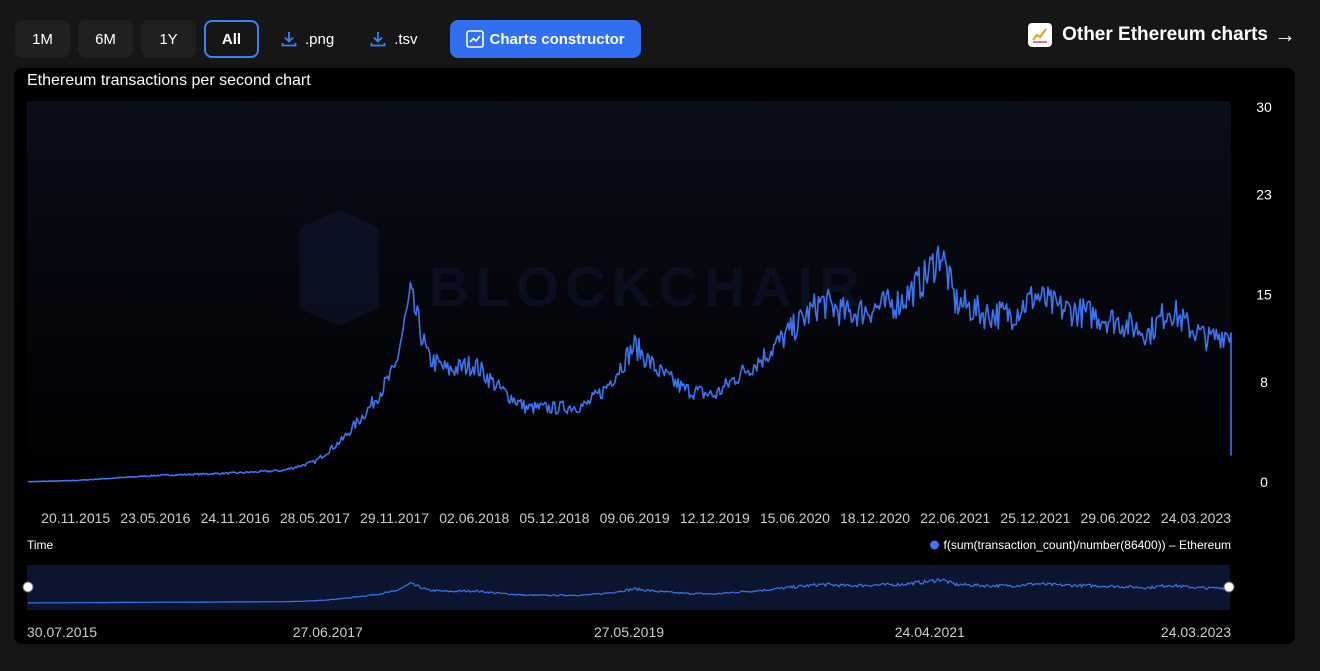 Image resolution: width=1320 pixels, height=671 pixels. I want to click on trend-chart-icon, so click(1040, 35).